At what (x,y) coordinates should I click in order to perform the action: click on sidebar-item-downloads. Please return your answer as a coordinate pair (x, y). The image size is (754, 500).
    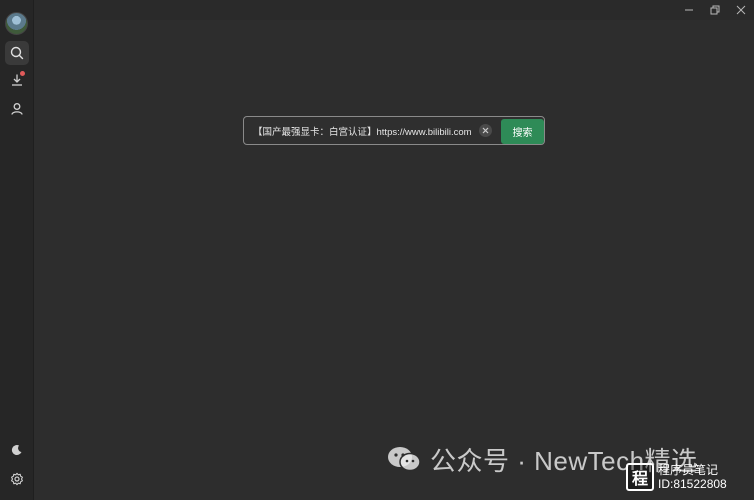
    Looking at the image, I should click on (17, 80).